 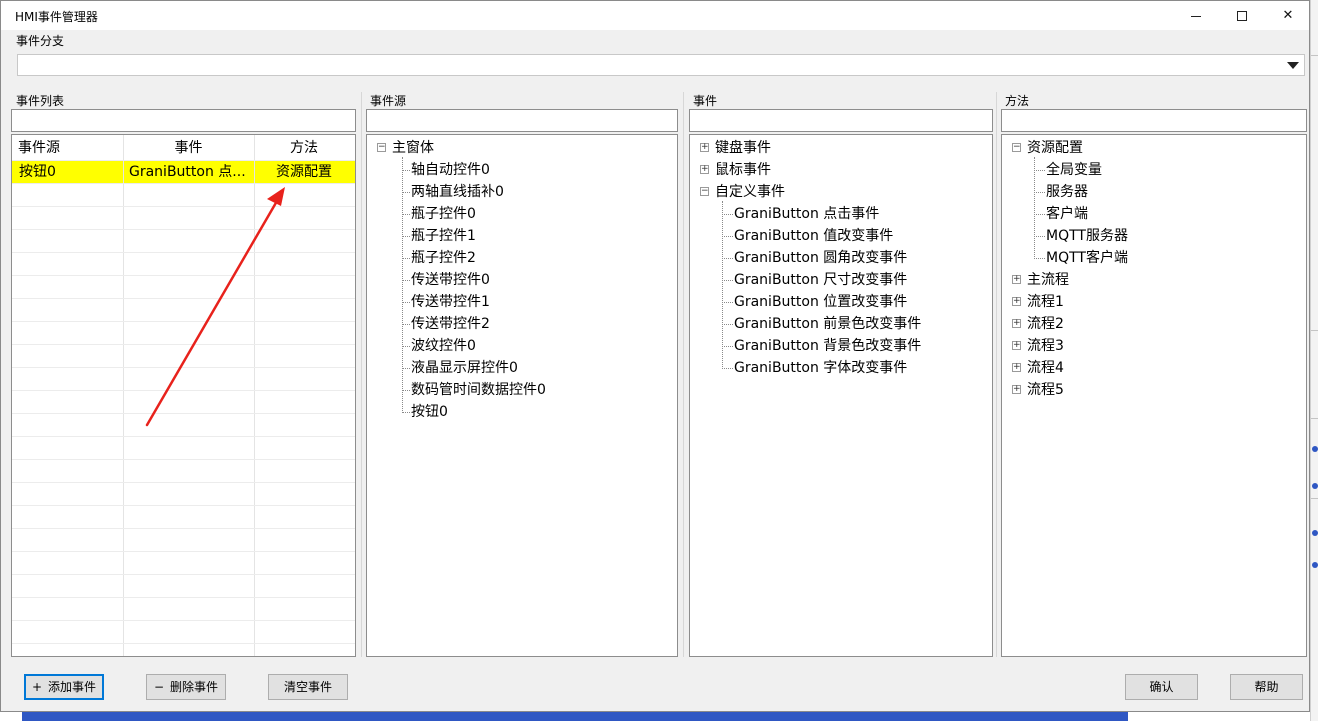 I want to click on branch-label: 事件分支, so click(x=40, y=41).